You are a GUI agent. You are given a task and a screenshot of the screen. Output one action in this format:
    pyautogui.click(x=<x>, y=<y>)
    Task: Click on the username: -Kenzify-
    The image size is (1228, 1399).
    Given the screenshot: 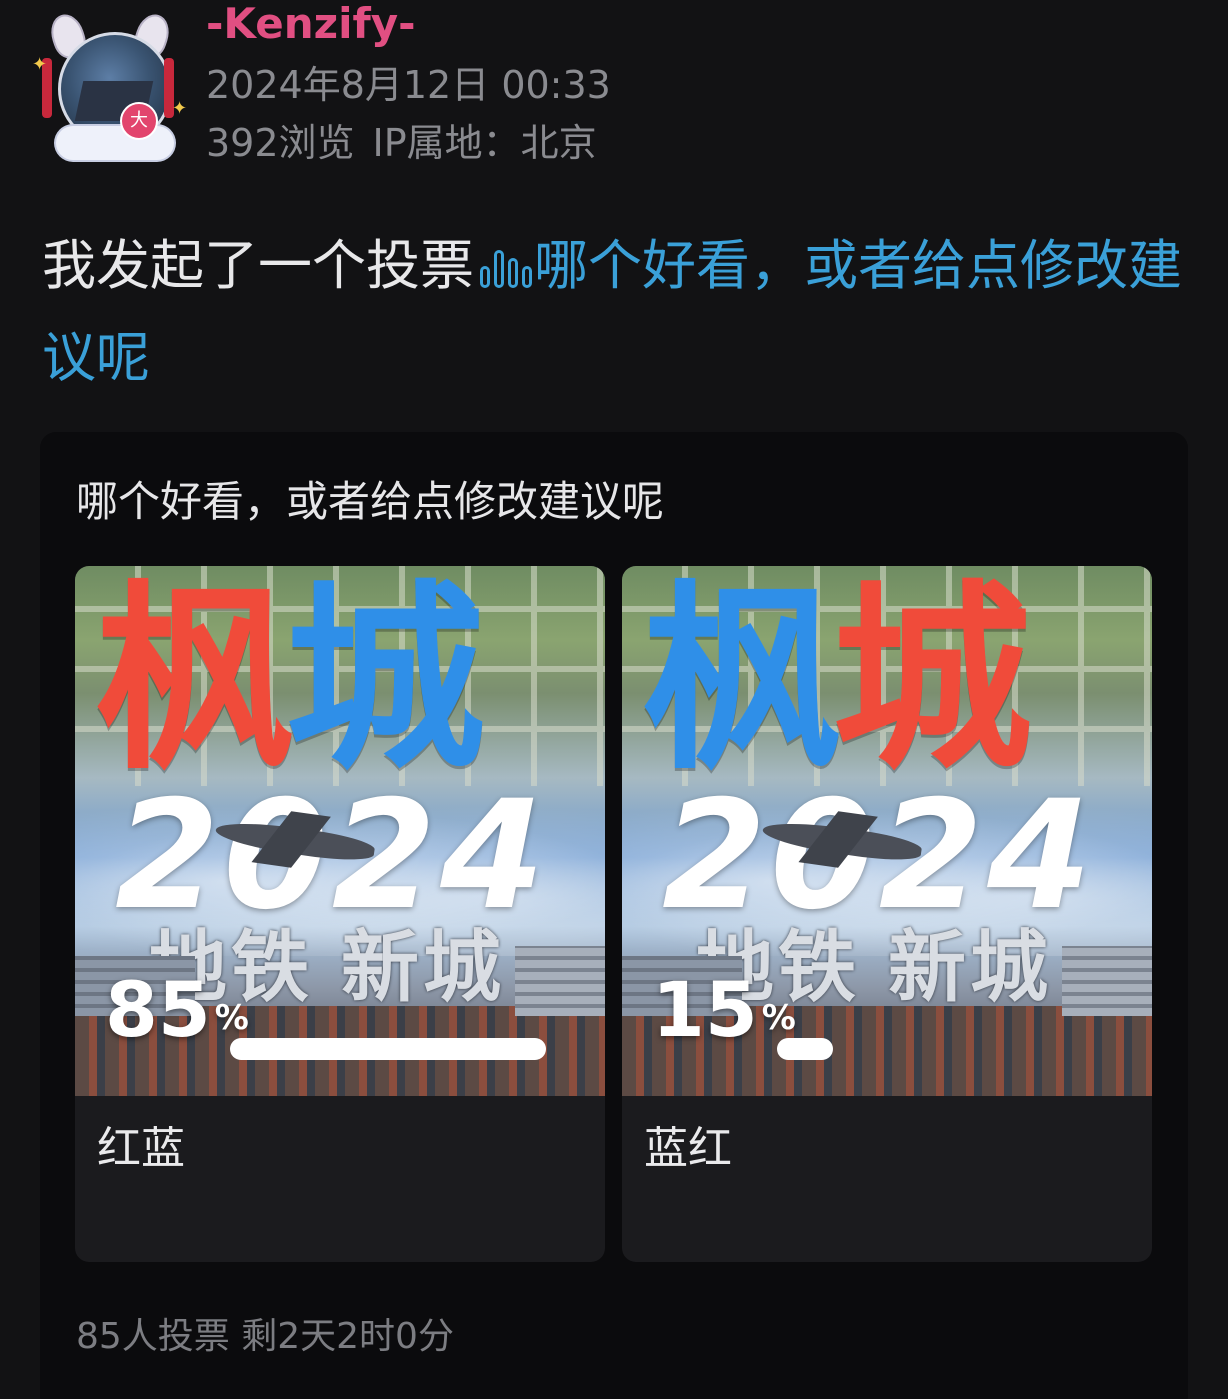 What is the action you would take?
    pyautogui.click(x=311, y=24)
    